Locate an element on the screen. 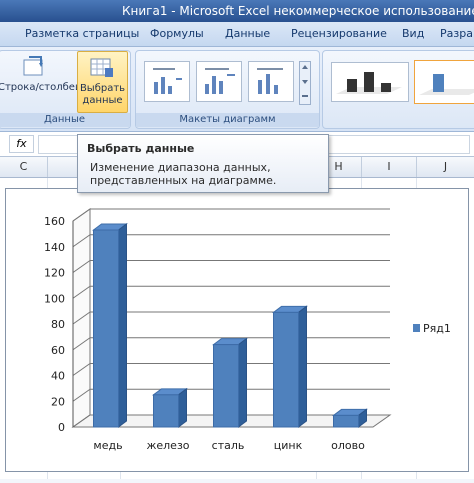 The height and width of the screenshot is (483, 474). chart-styles-group is located at coordinates (398, 89).